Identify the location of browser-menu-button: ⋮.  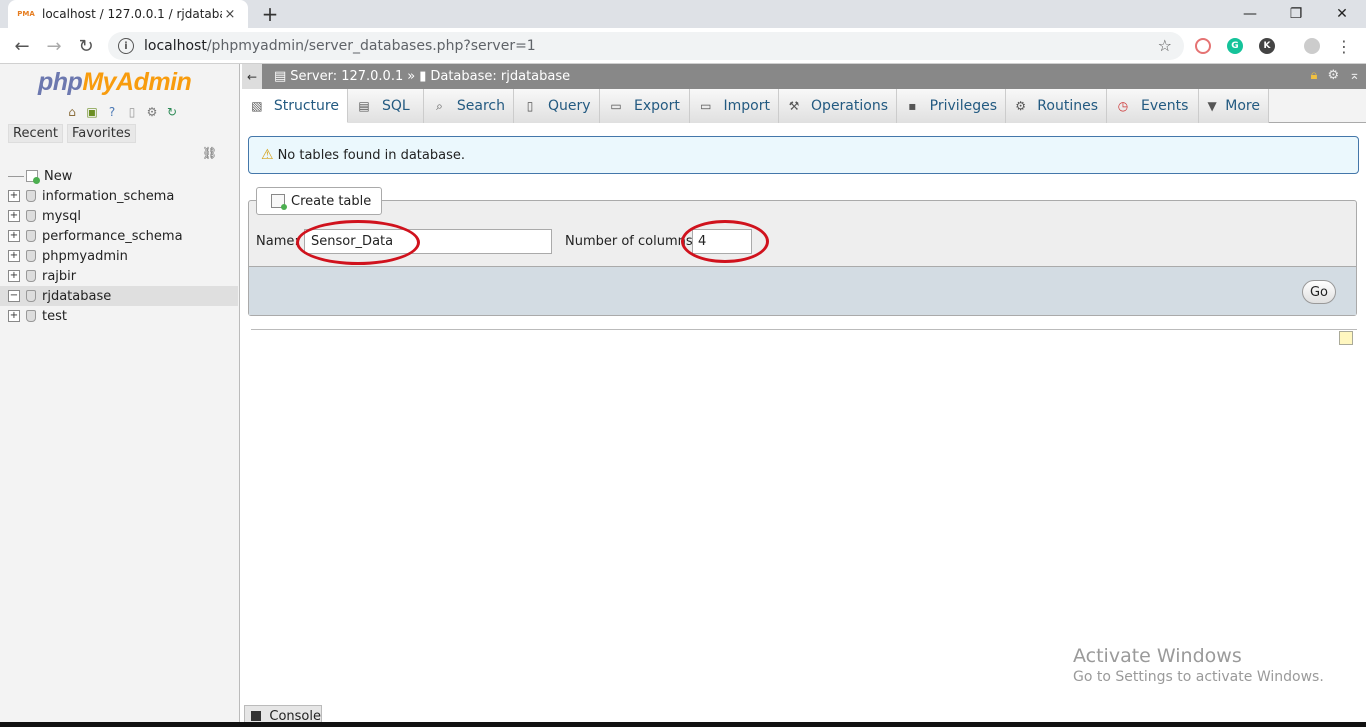
(1344, 46).